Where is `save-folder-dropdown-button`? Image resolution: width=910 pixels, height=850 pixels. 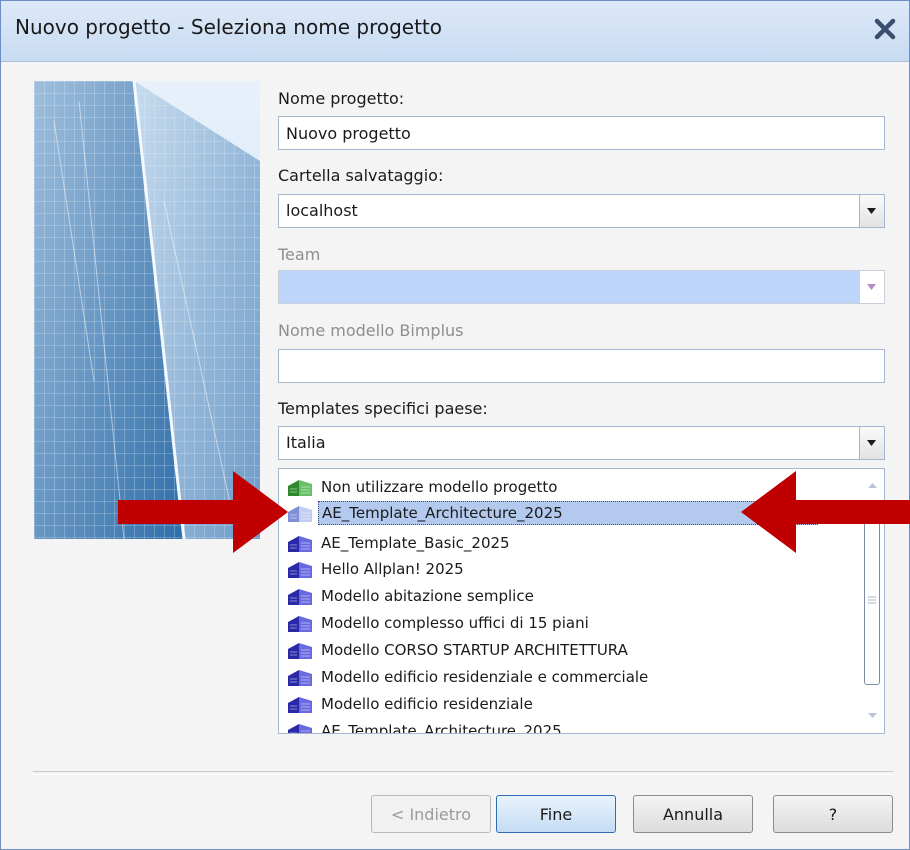
save-folder-dropdown-button is located at coordinates (871, 211).